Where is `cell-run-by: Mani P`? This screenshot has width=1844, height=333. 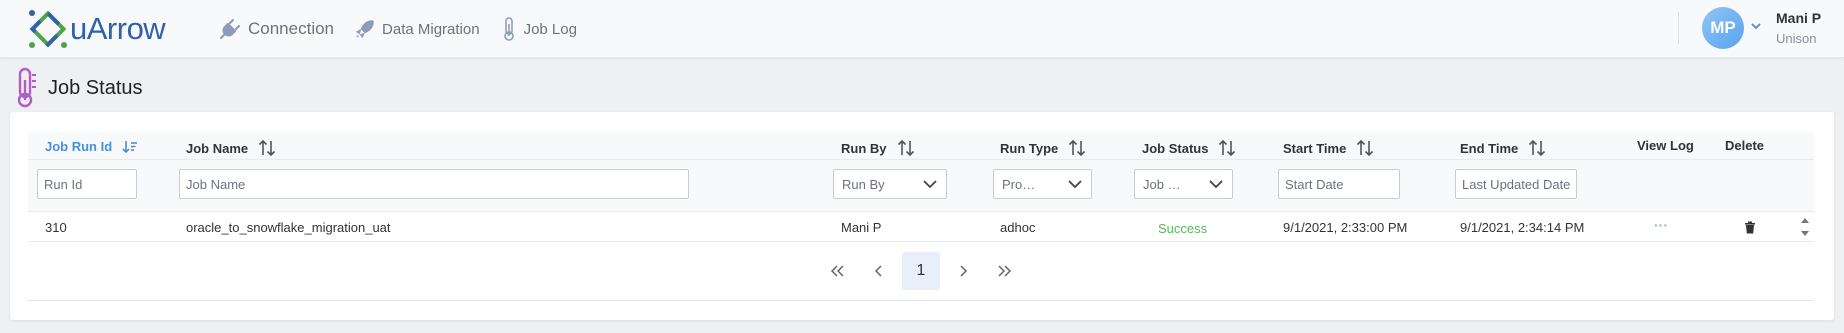 cell-run-by: Mani P is located at coordinates (861, 227).